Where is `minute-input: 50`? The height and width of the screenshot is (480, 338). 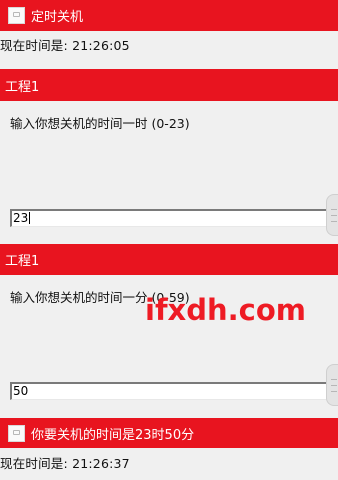 minute-input: 50 is located at coordinates (169, 391).